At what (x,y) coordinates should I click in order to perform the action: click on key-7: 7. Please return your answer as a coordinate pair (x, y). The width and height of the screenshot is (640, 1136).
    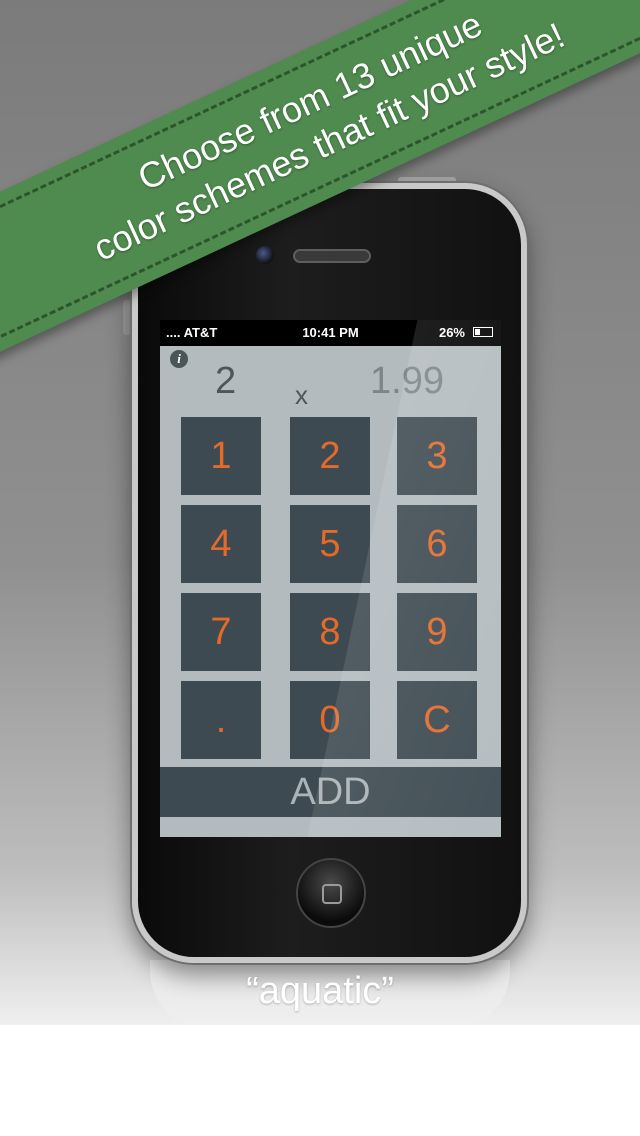
    Looking at the image, I should click on (221, 632).